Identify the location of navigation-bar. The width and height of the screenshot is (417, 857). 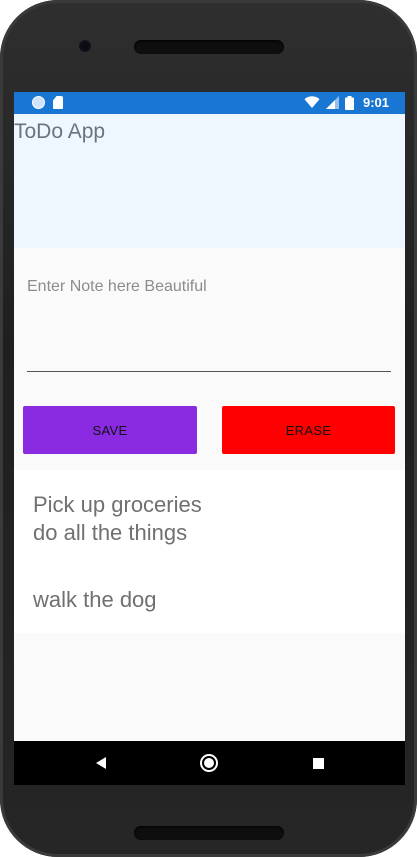
(209, 763).